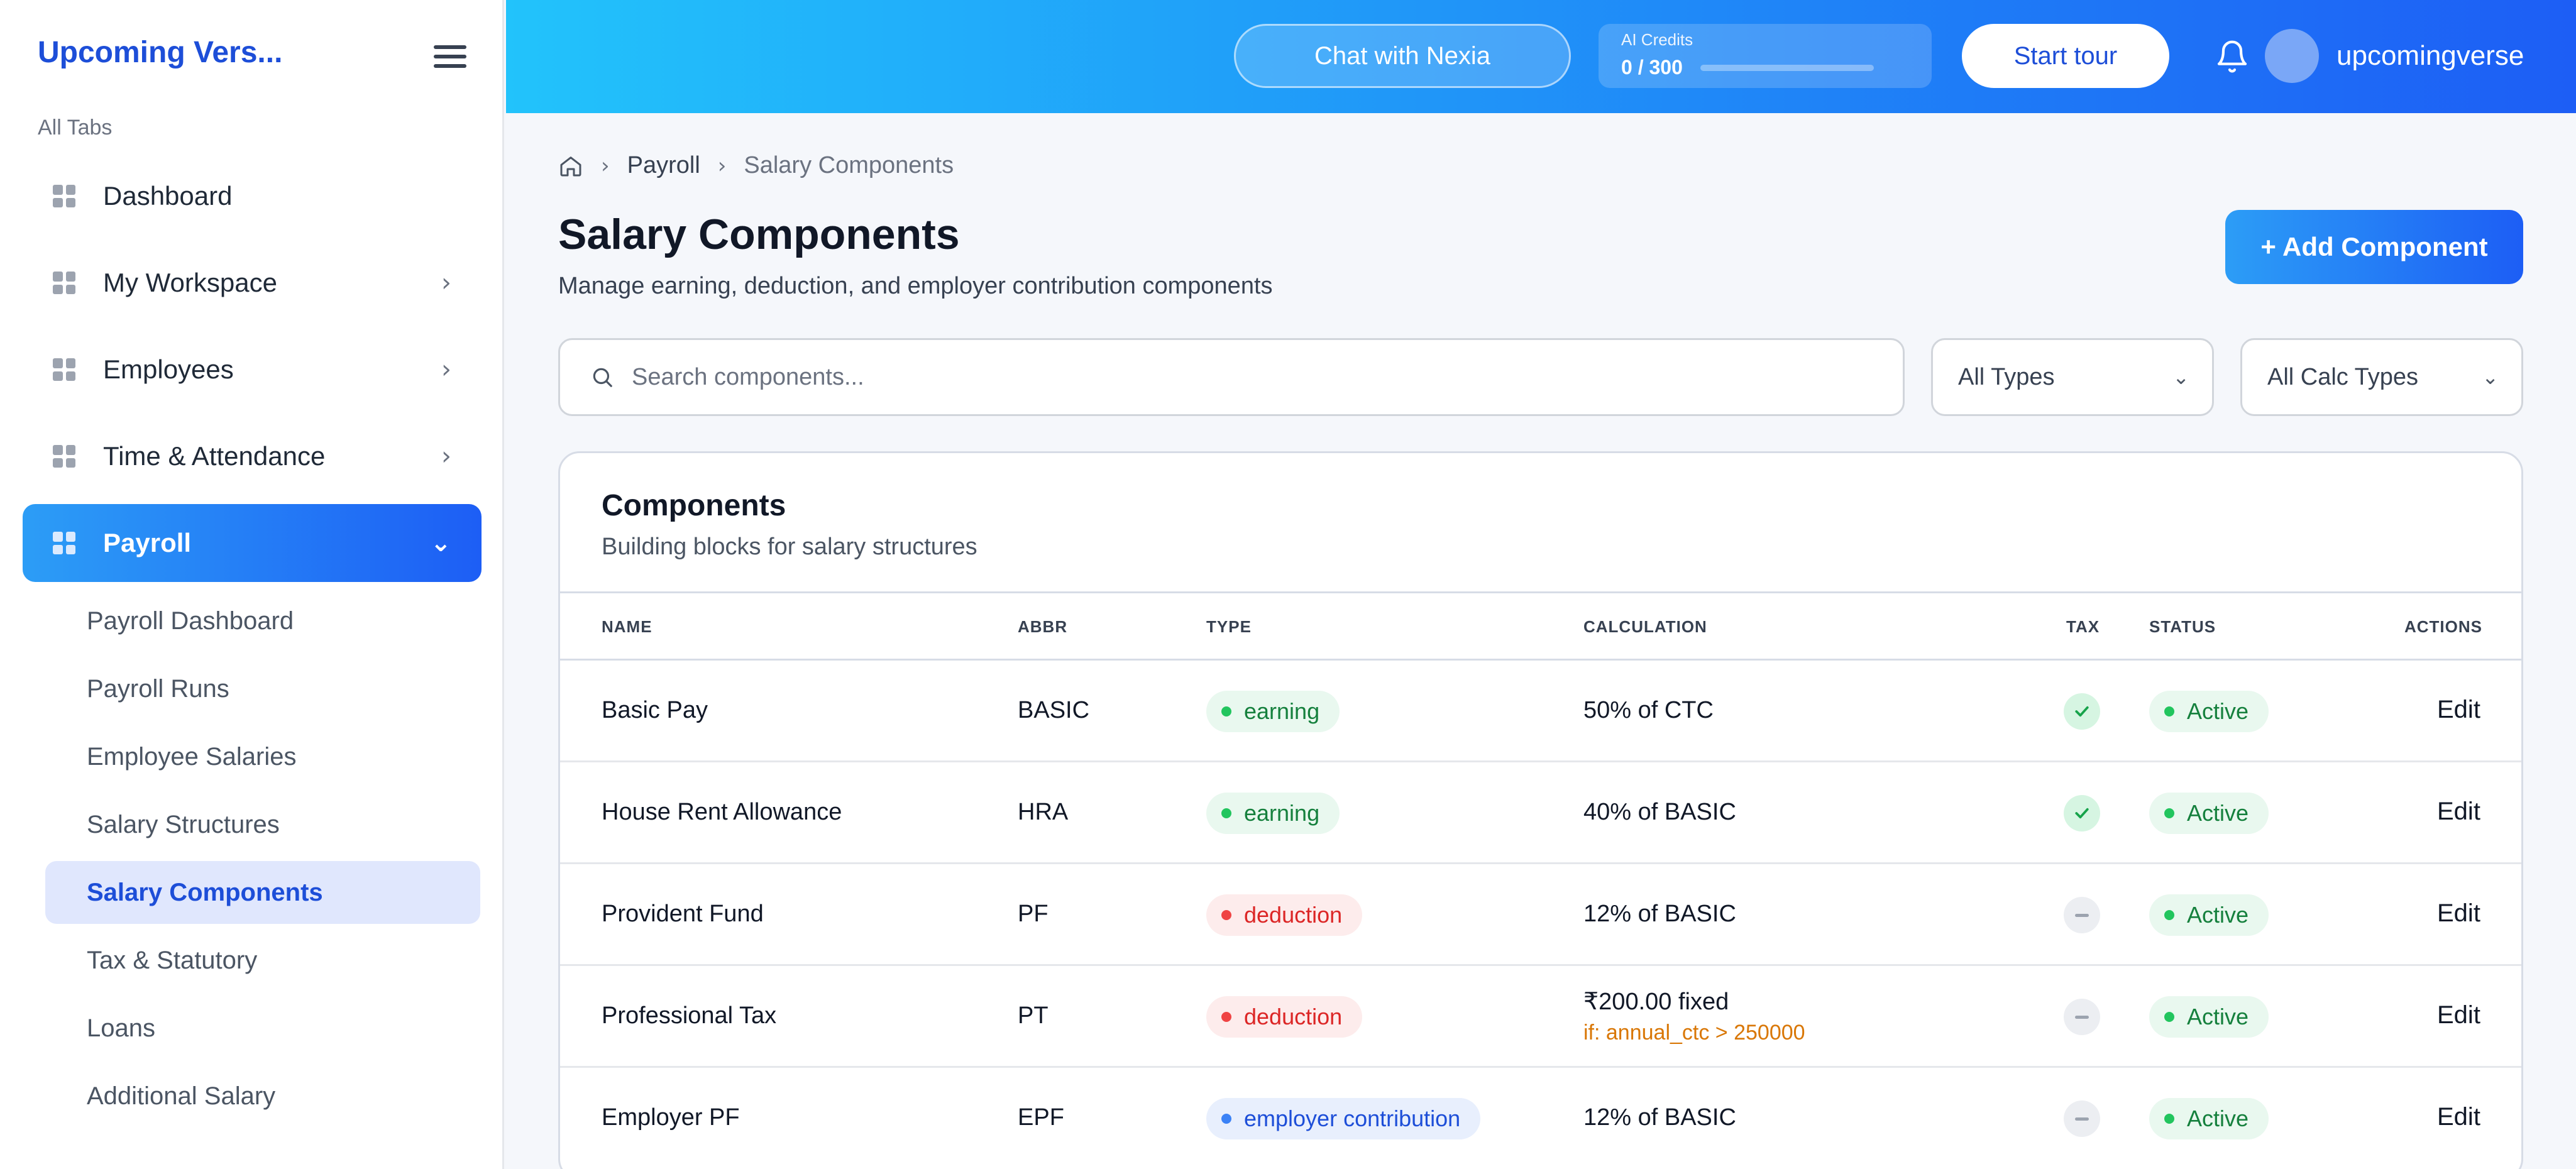  What do you see at coordinates (655, 710) in the screenshot?
I see `component-name: Basic Pay` at bounding box center [655, 710].